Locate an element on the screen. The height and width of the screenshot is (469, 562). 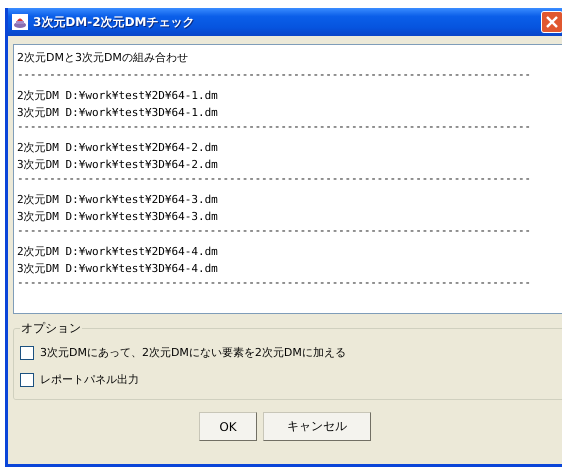
window-title: 3次元DM-2次元DMチェック is located at coordinates (113, 22).